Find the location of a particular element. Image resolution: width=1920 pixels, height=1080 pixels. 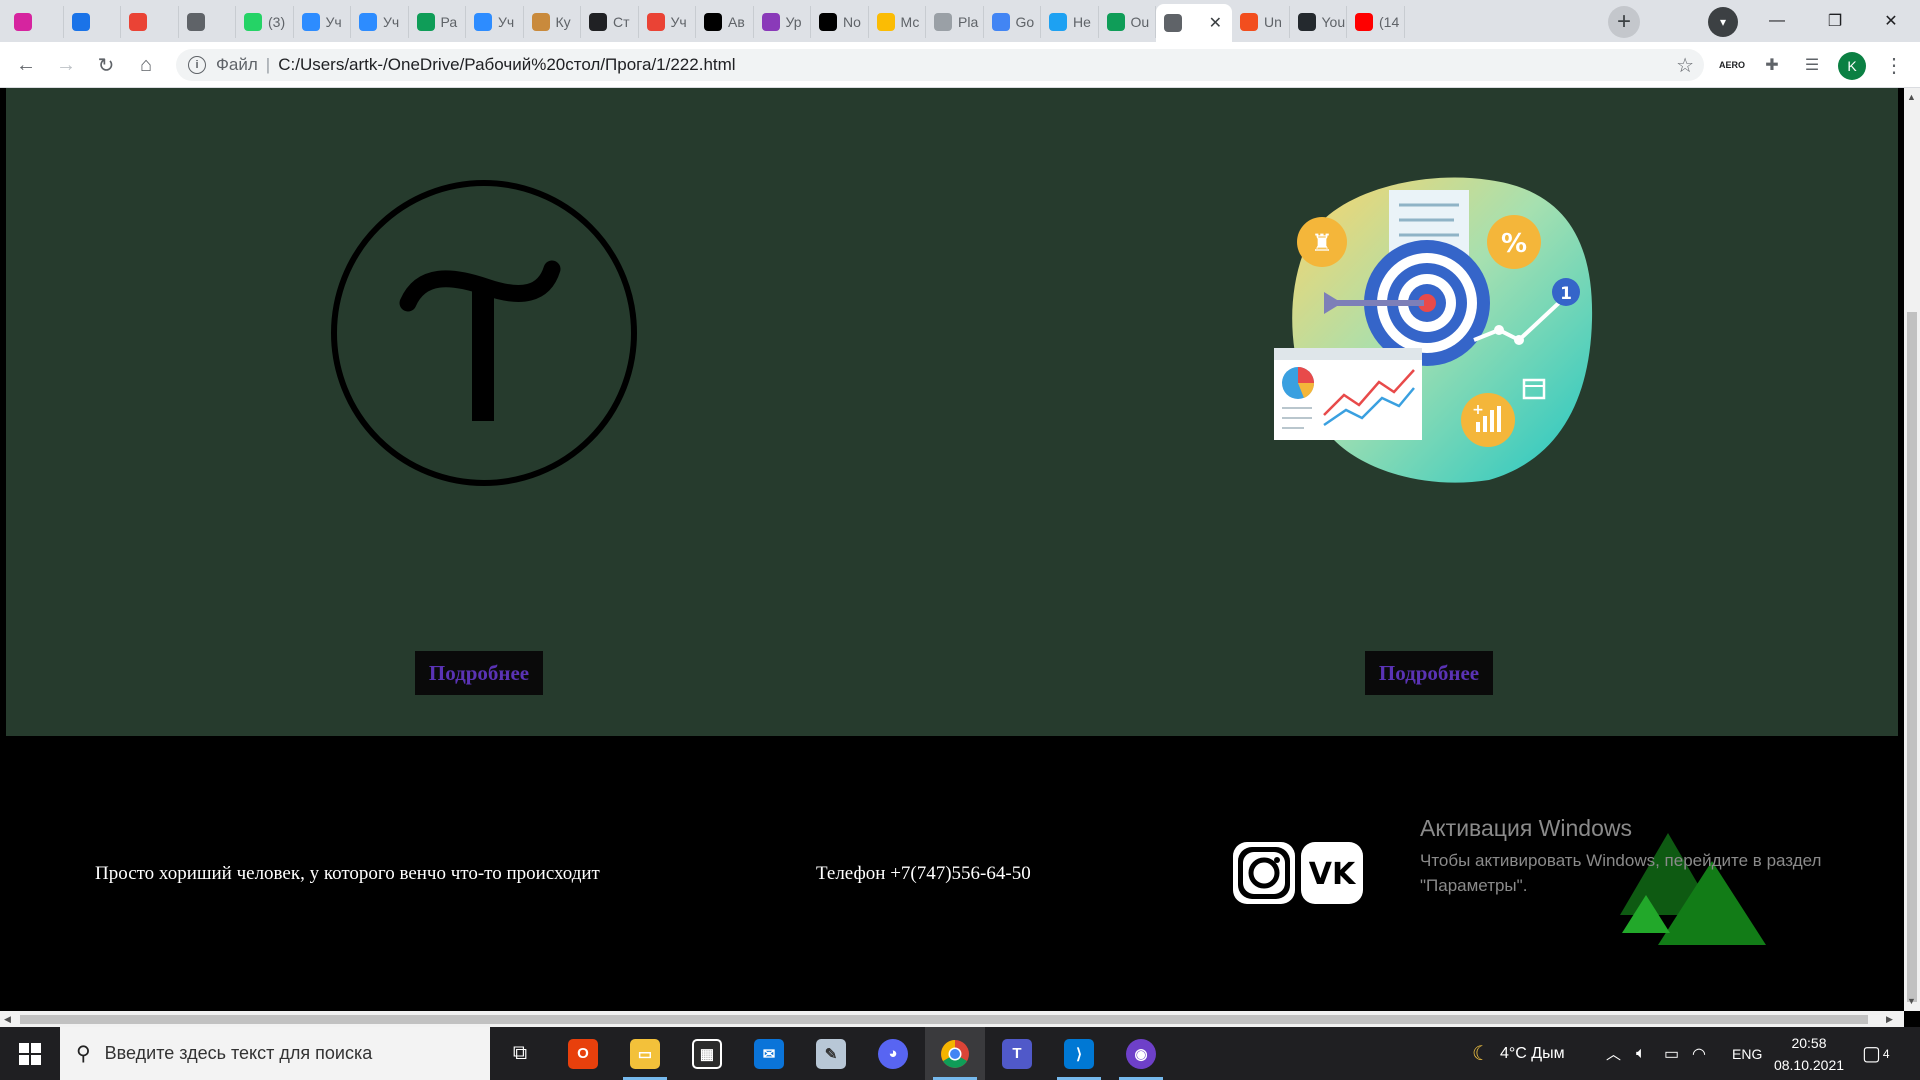

extensions-puzzle-icon: ✚ is located at coordinates (1772, 65).